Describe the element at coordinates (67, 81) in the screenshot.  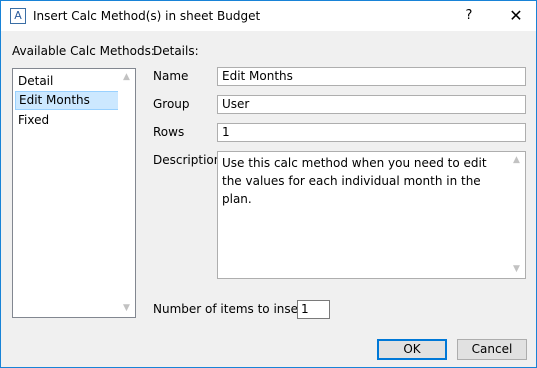
I see `list-item-detail: Detail` at that location.